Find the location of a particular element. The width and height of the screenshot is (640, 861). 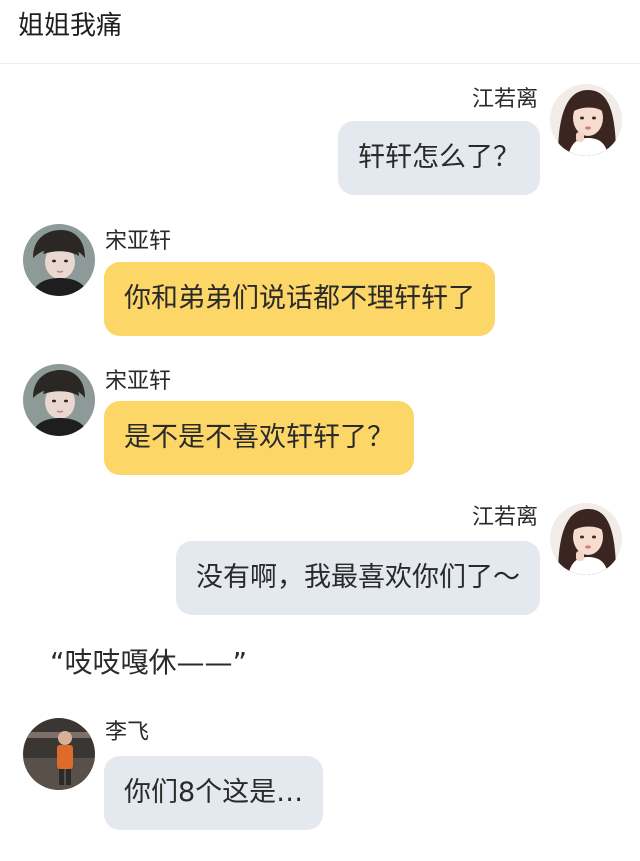

message-bubble: 没有啊，我最喜欢你们了～ is located at coordinates (358, 578).